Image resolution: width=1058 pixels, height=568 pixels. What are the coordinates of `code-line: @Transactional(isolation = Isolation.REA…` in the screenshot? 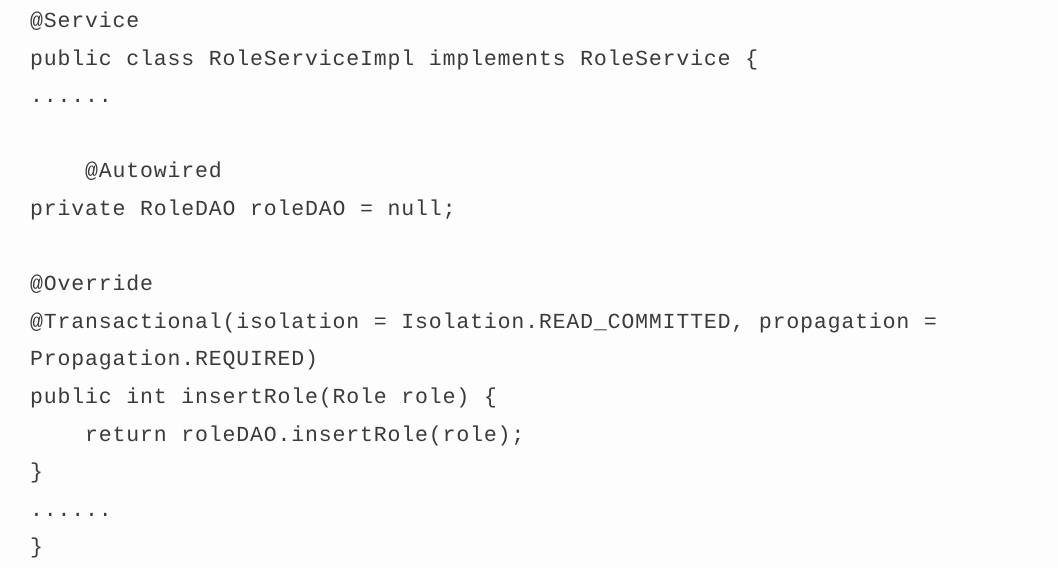 It's located at (484, 322).